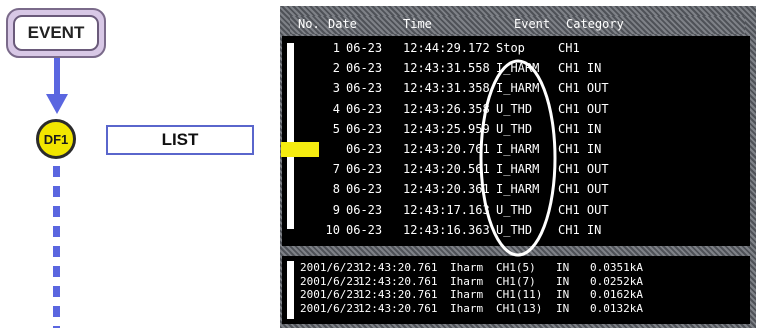  What do you see at coordinates (446, 209) in the screenshot?
I see `row-time: 12:43:17.163` at bounding box center [446, 209].